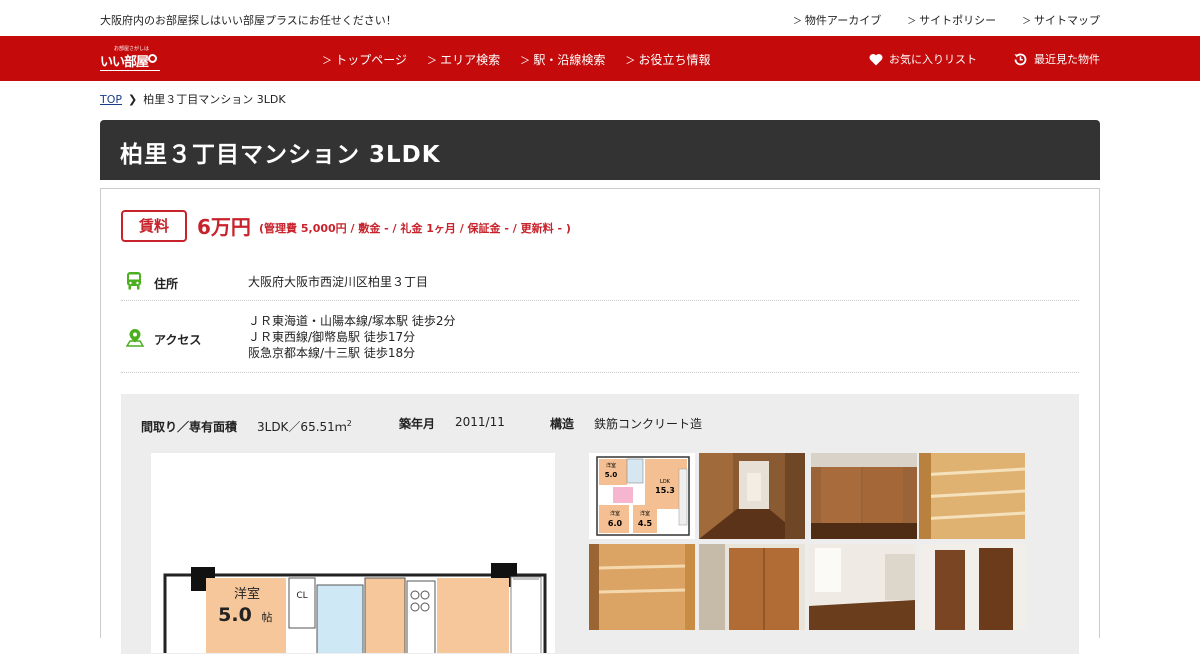 The width and height of the screenshot is (1200, 654). I want to click on recently-viewed-link: 最近見た物件, so click(1056, 59).